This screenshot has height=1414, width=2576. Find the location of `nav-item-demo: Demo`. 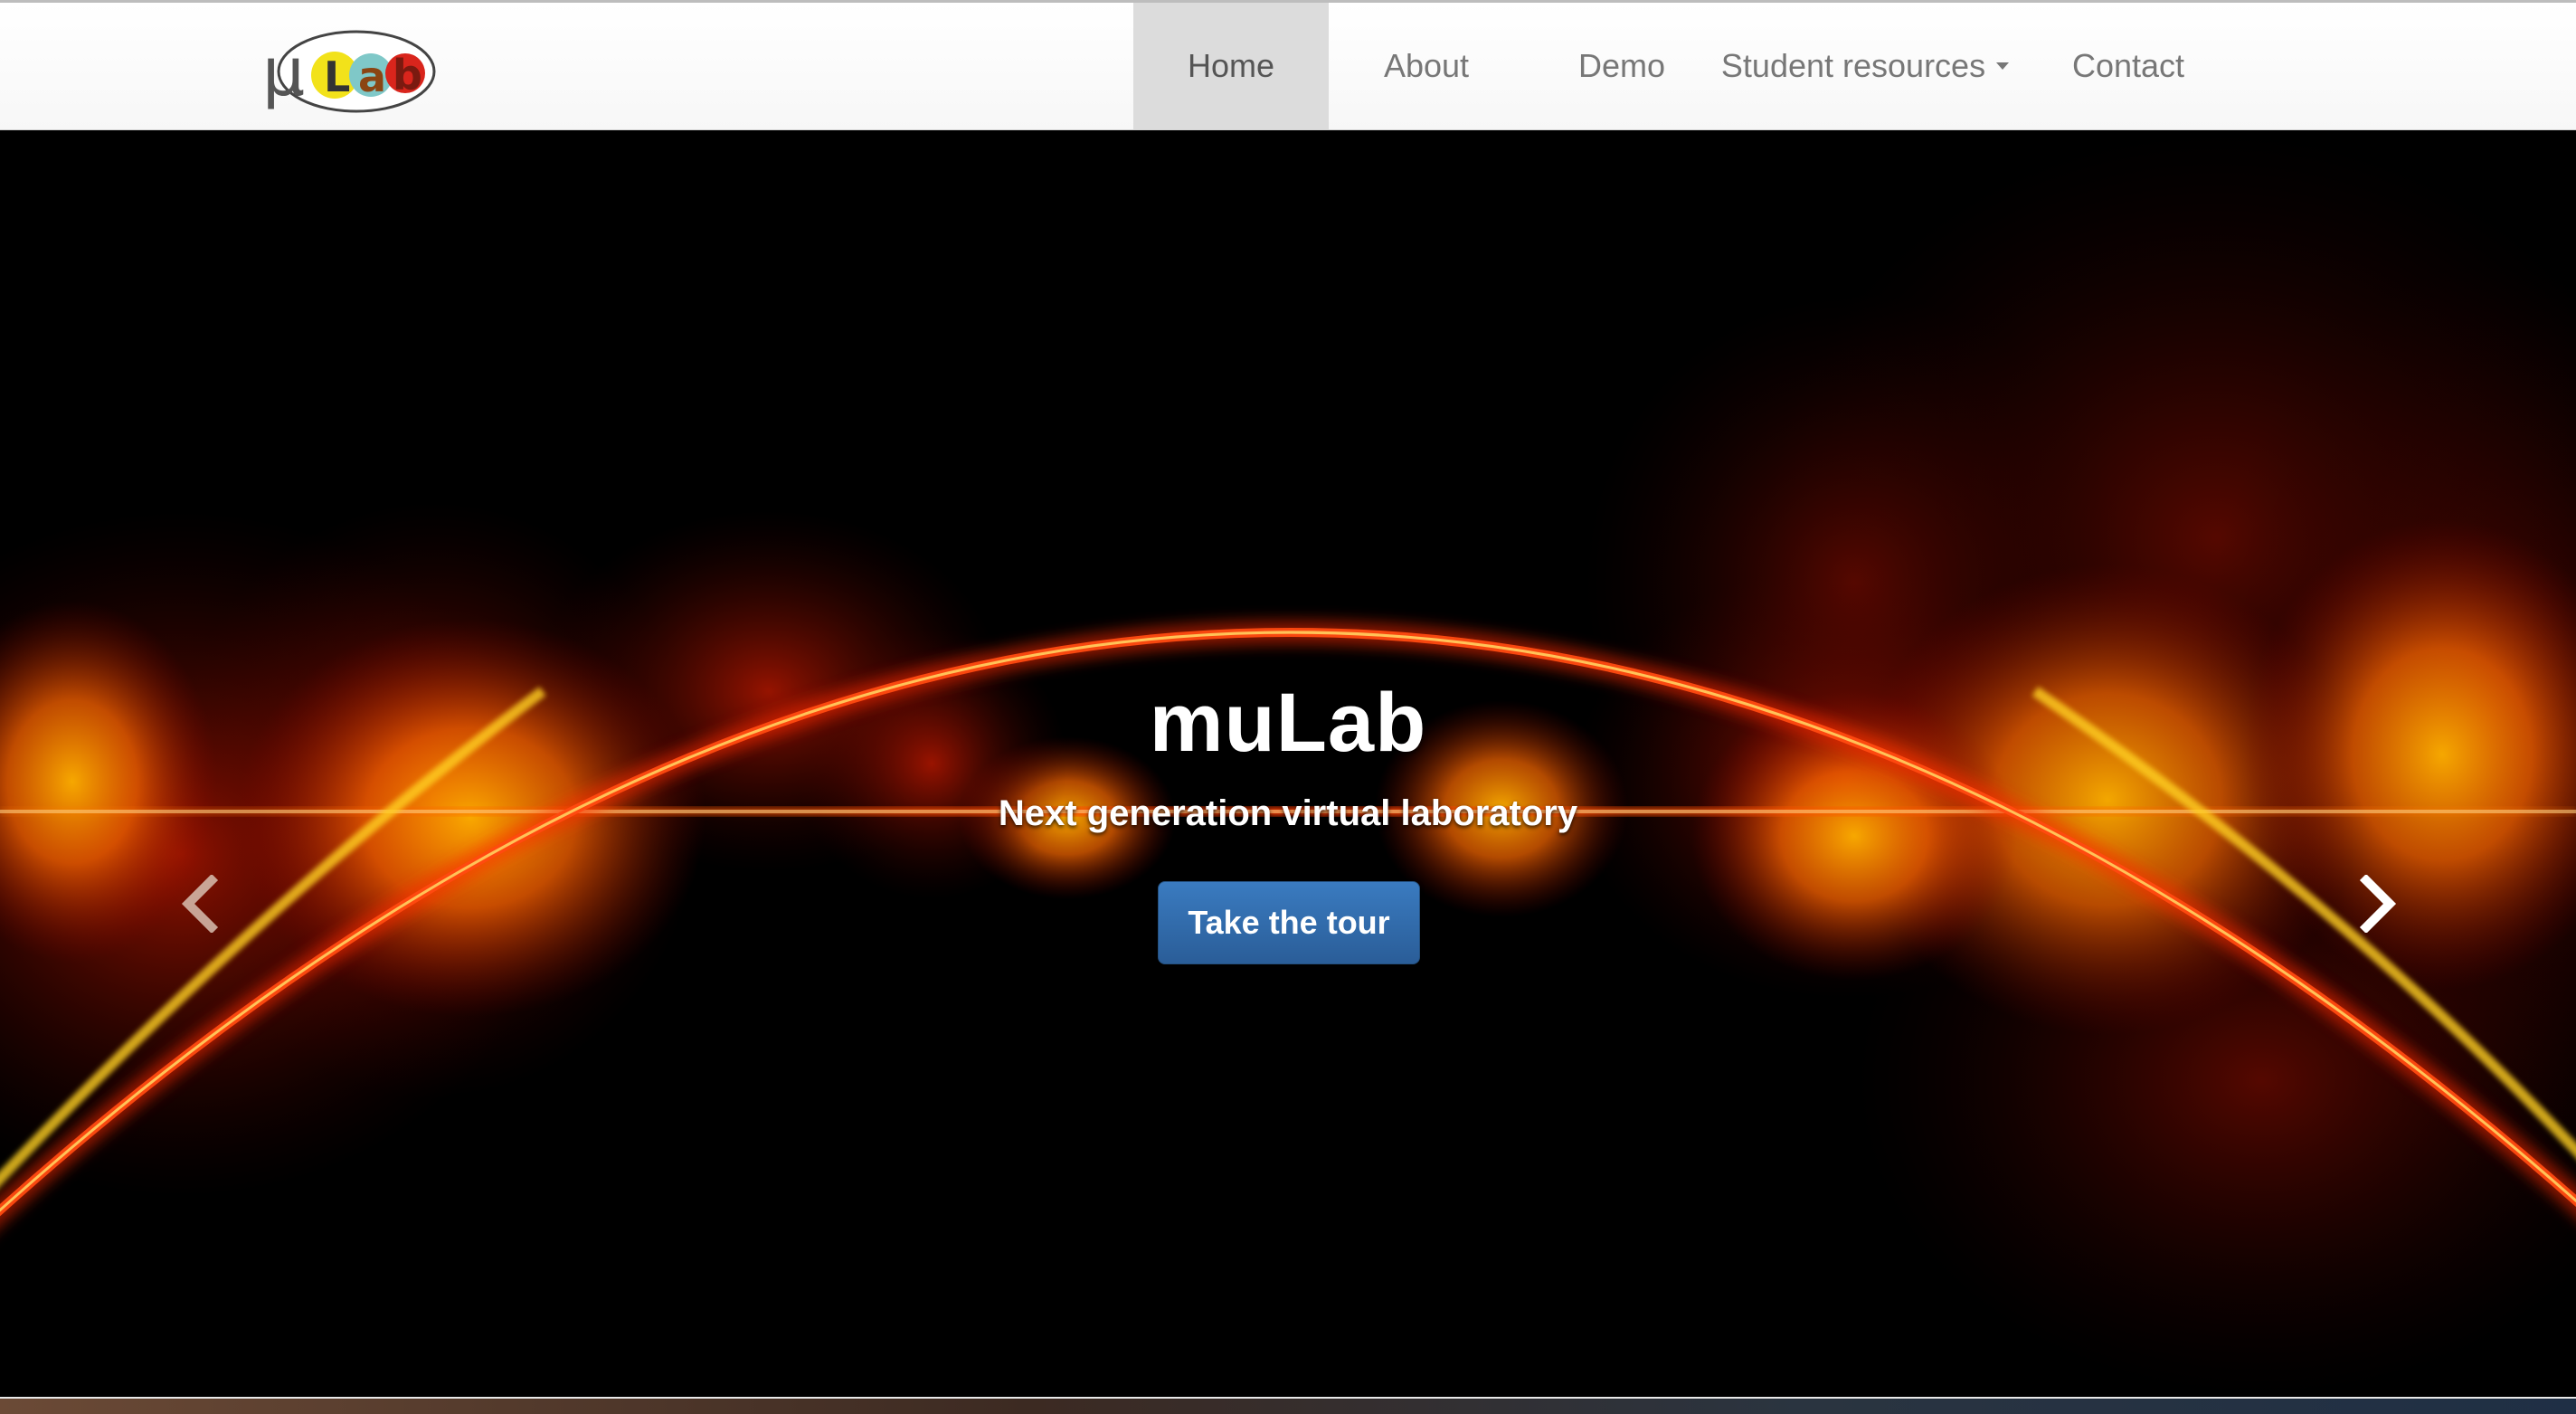

nav-item-demo: Demo is located at coordinates (1621, 66).